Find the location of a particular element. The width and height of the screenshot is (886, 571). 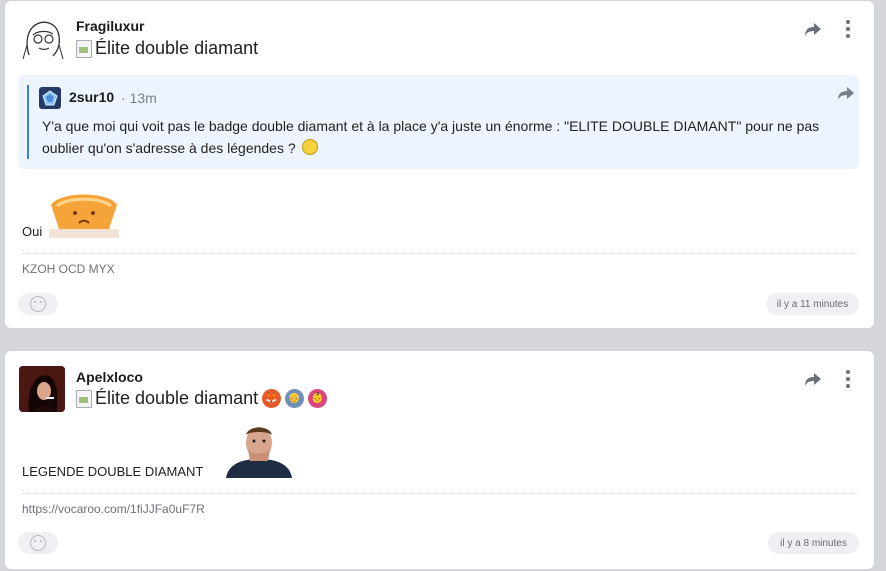

signature: KZOH OCD MYX is located at coordinates (68, 269).